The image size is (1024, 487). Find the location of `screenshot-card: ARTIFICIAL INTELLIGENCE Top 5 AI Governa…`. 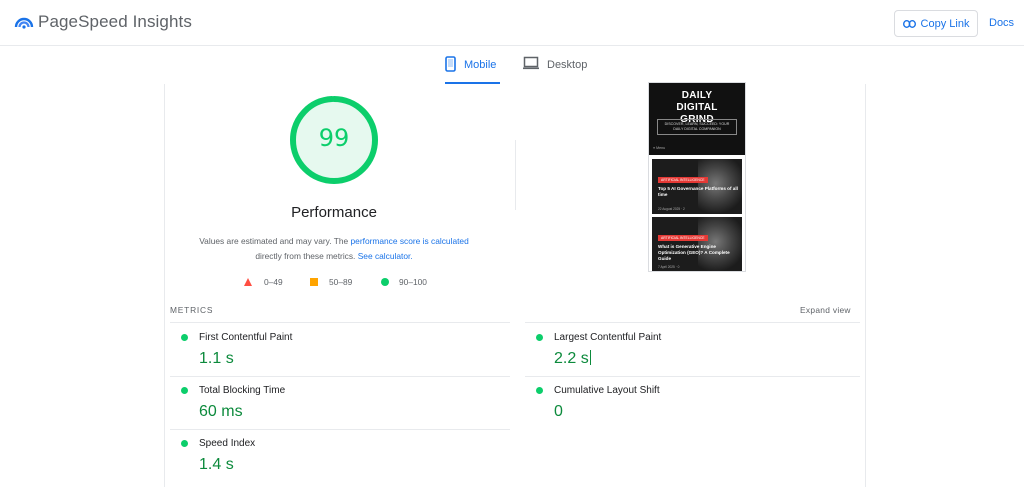

screenshot-card: ARTIFICIAL INTELLIGENCE Top 5 AI Governa… is located at coordinates (697, 186).